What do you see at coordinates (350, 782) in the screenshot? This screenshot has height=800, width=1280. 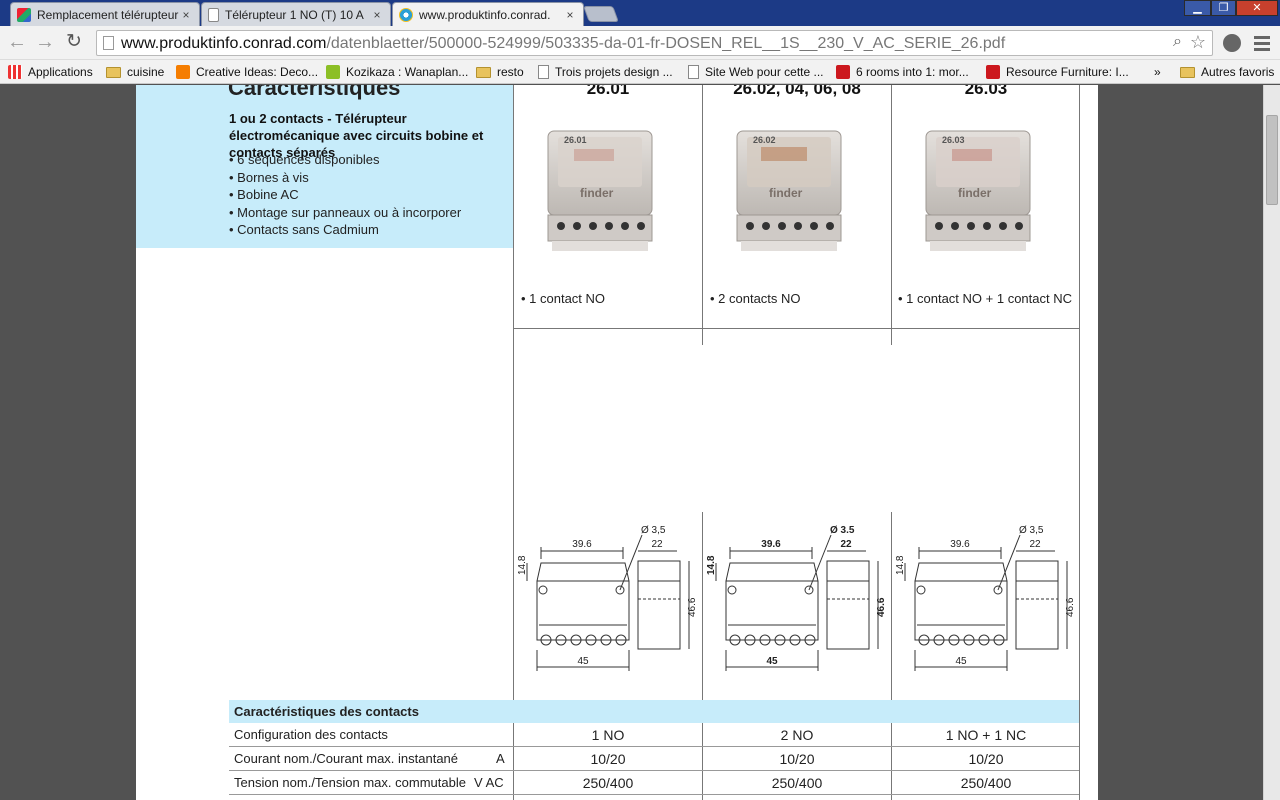 I see `row-label: Tension nom./Tension max. commutable` at bounding box center [350, 782].